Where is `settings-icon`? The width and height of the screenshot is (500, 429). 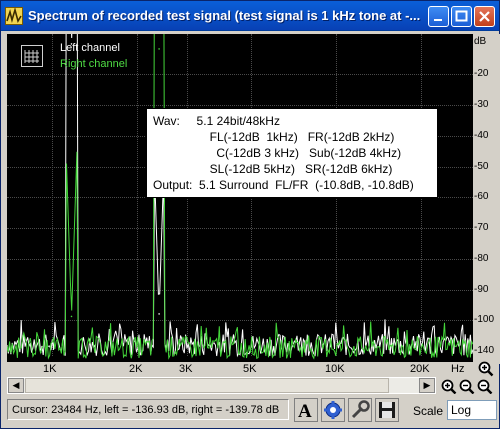 settings-icon is located at coordinates (333, 410).